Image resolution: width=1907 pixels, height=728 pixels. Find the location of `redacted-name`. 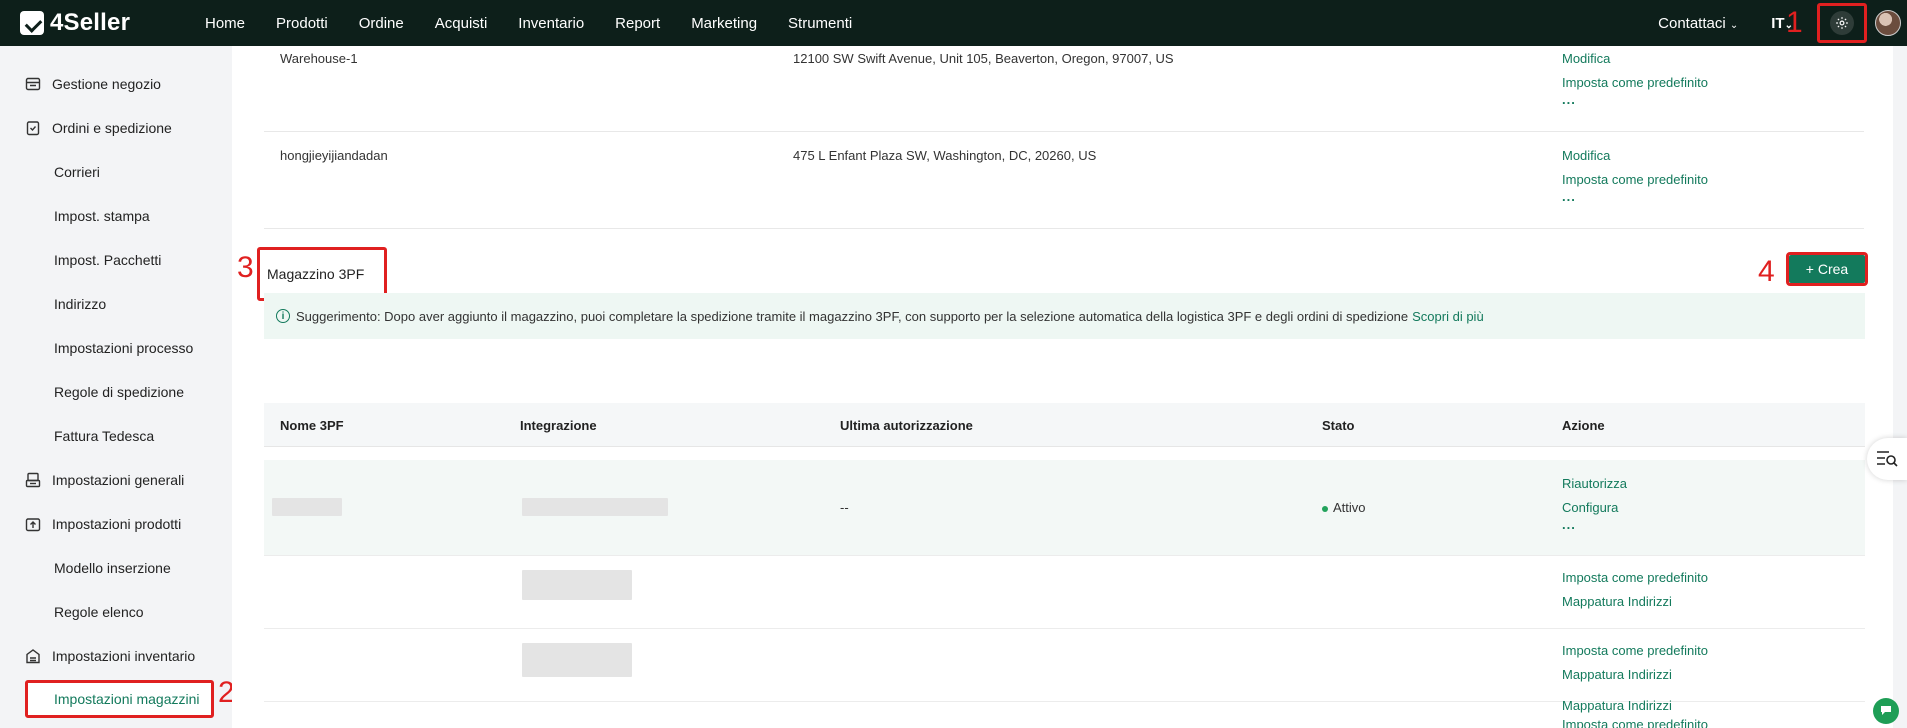

redacted-name is located at coordinates (307, 507).